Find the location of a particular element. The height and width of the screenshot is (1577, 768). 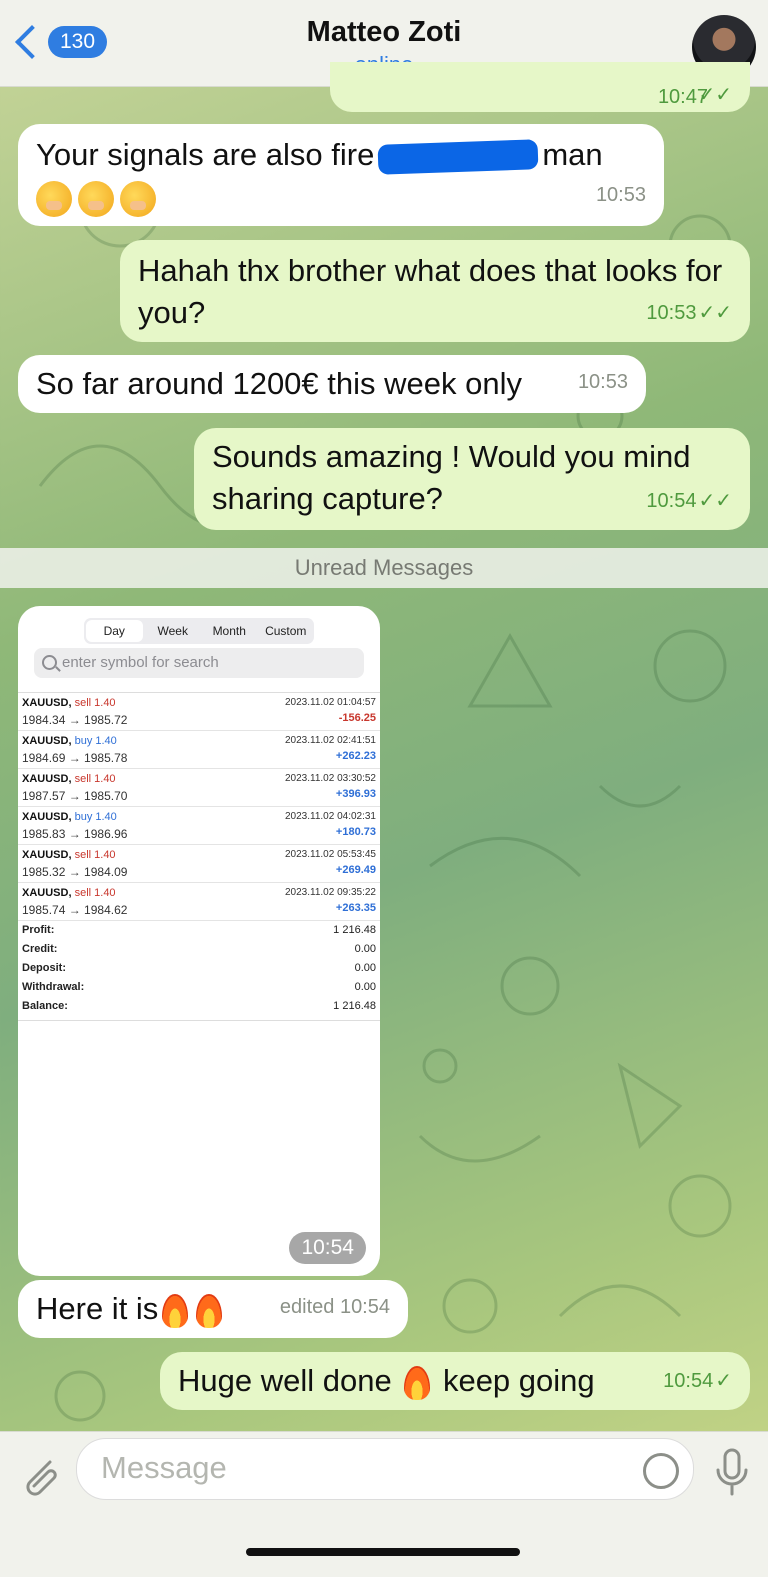

trade-prices: 1985.32 → 1984.09 is located at coordinates (75, 872).